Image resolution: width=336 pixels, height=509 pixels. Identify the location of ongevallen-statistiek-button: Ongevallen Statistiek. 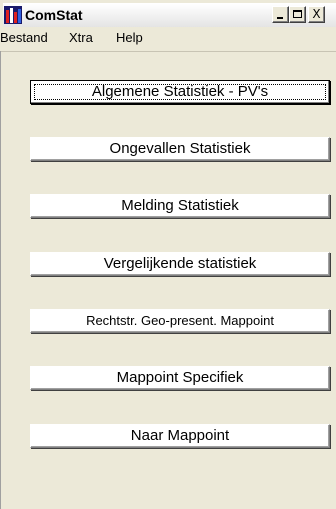
(180, 149).